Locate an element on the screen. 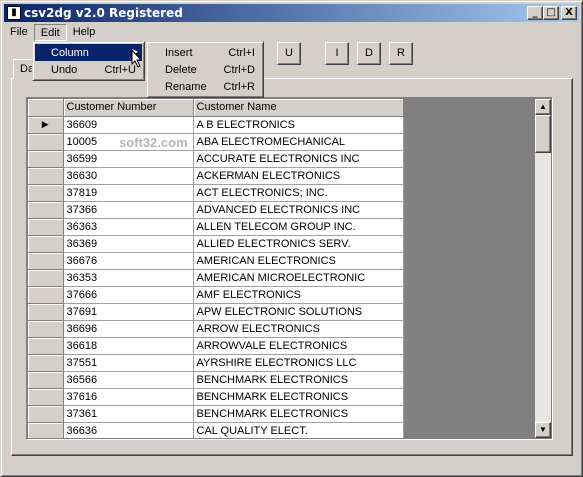  table-row: 36353 AMERICAN MICROELECTRONIC is located at coordinates (216, 278).